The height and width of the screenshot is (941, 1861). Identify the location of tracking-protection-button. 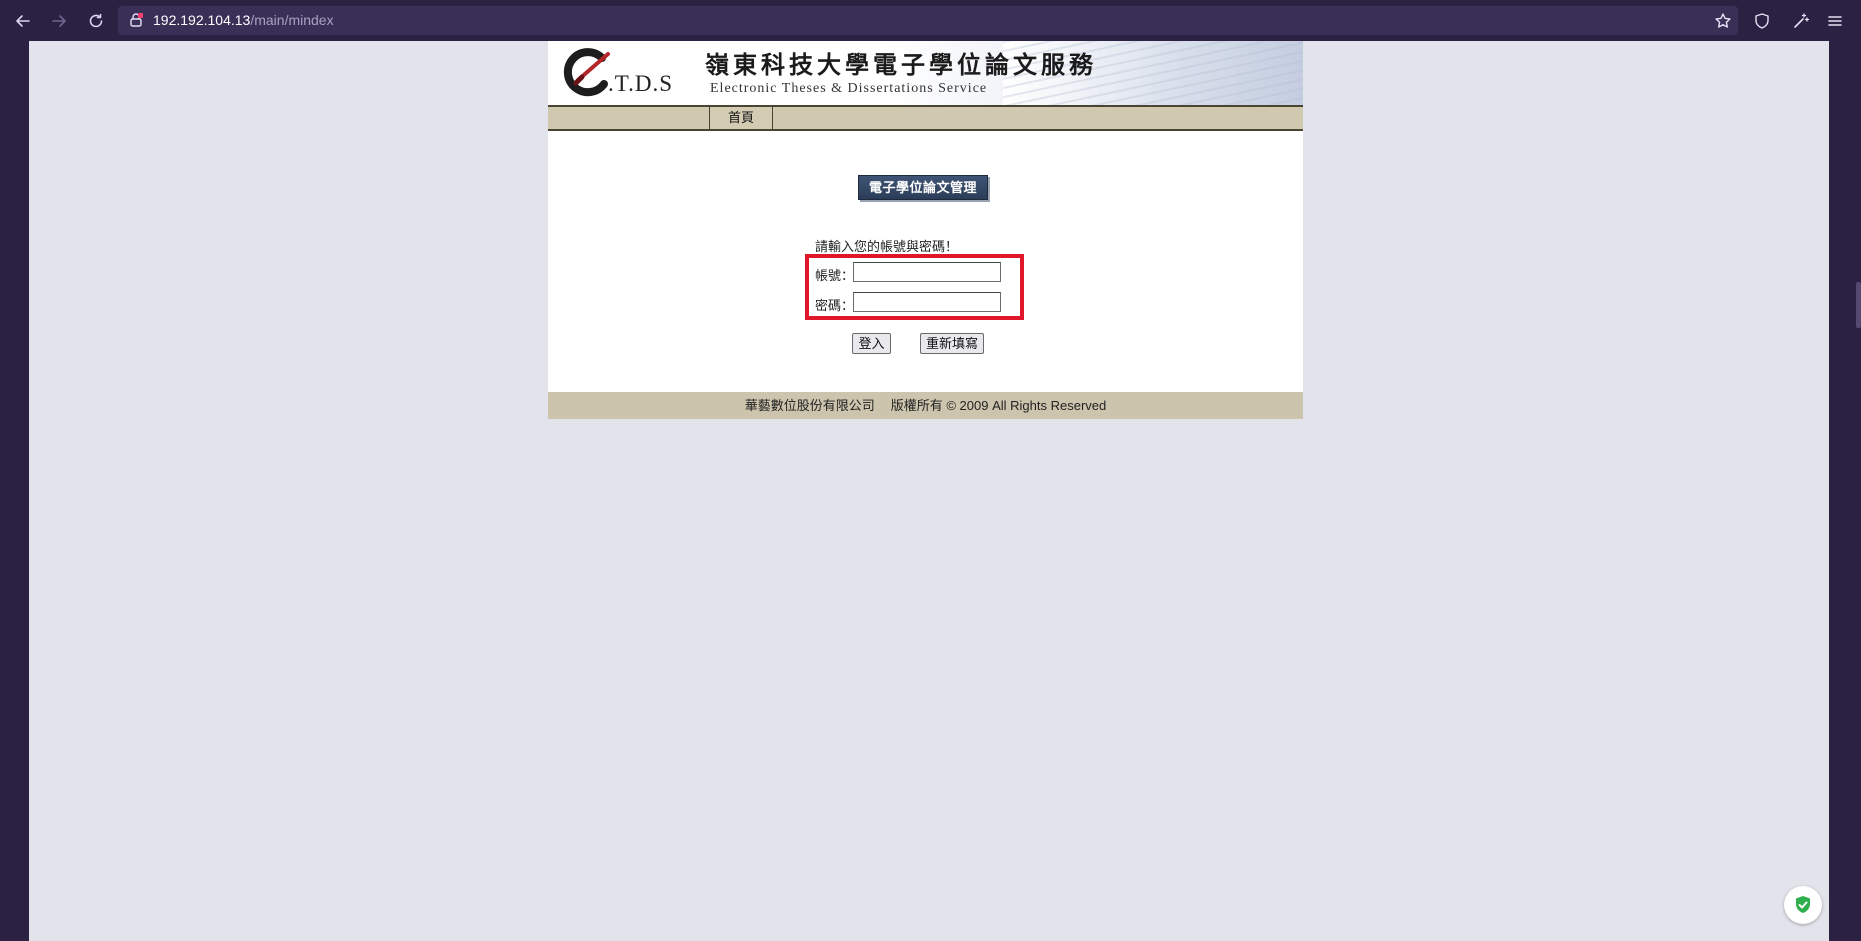
(1762, 21).